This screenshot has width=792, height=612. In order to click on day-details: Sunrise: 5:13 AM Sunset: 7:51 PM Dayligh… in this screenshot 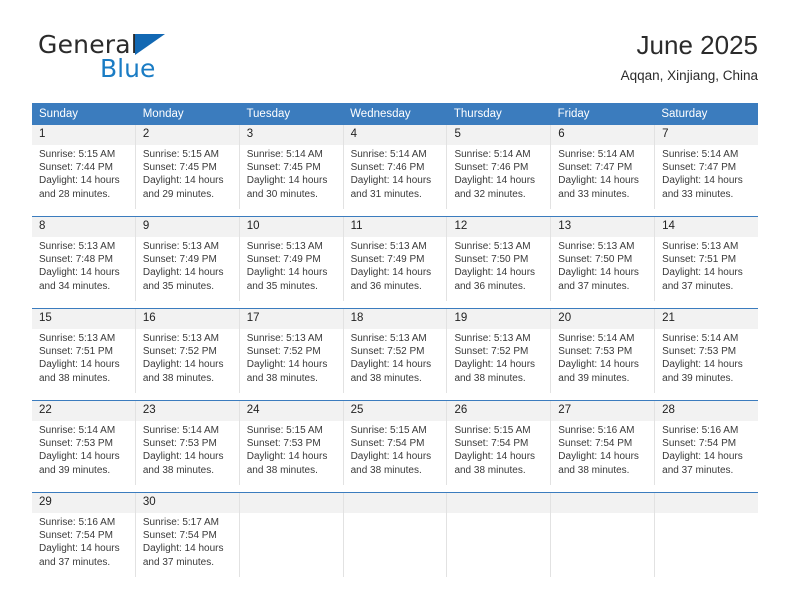, I will do `click(83, 357)`.